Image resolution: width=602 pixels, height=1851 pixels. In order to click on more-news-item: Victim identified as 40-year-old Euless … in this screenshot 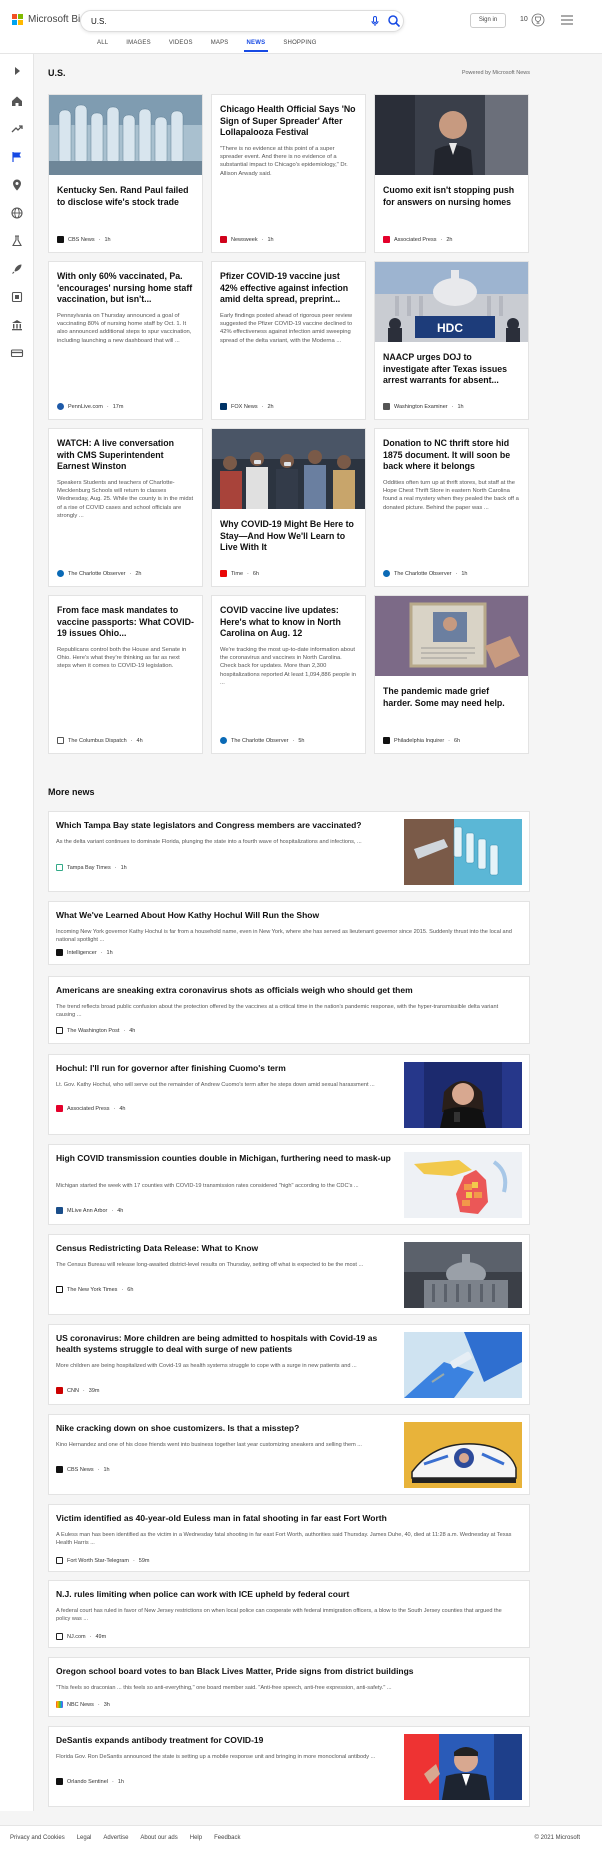, I will do `click(289, 1538)`.